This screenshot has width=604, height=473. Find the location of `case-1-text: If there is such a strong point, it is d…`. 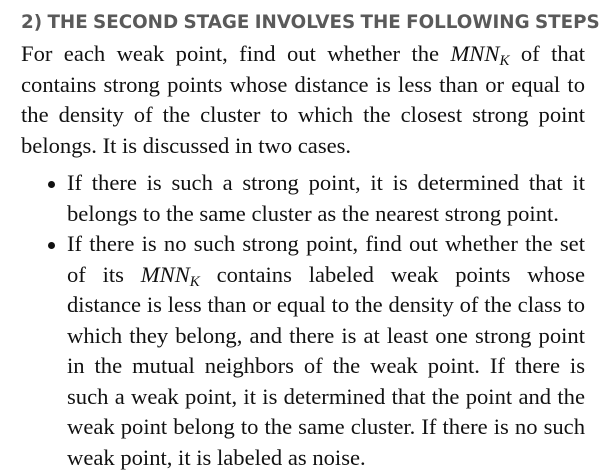

case-1-text: If there is such a strong point, it is d… is located at coordinates (326, 198).